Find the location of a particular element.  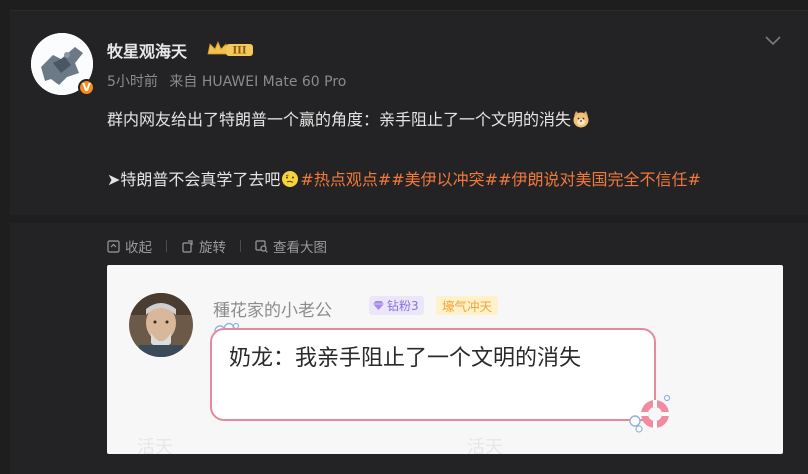

image-action-bar: 收起 旋转 查看大图 is located at coordinates (217, 246).